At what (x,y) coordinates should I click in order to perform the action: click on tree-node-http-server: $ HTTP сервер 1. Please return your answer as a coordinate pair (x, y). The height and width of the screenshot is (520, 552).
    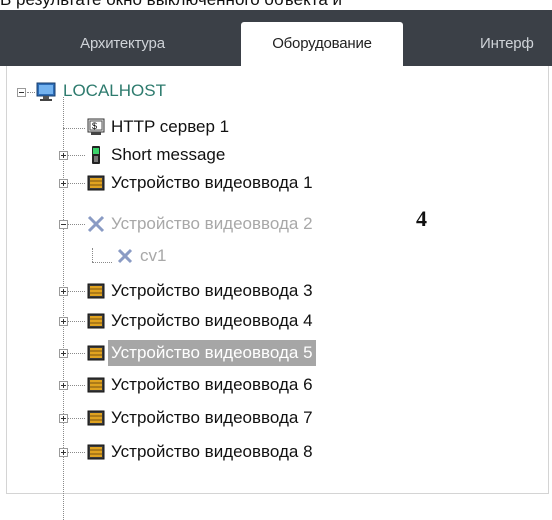
    Looking at the image, I should click on (158, 127).